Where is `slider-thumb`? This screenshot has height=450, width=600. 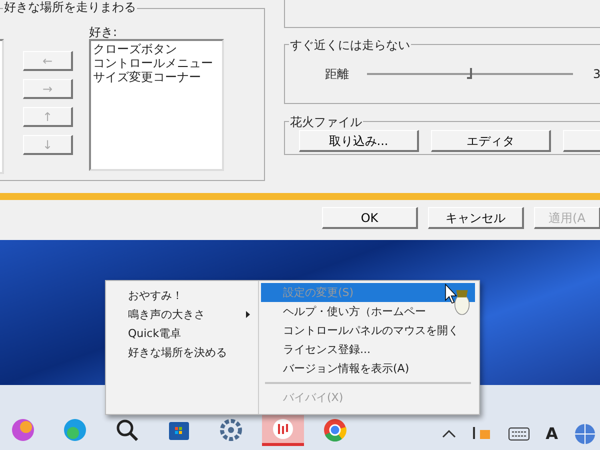 slider-thumb is located at coordinates (469, 73).